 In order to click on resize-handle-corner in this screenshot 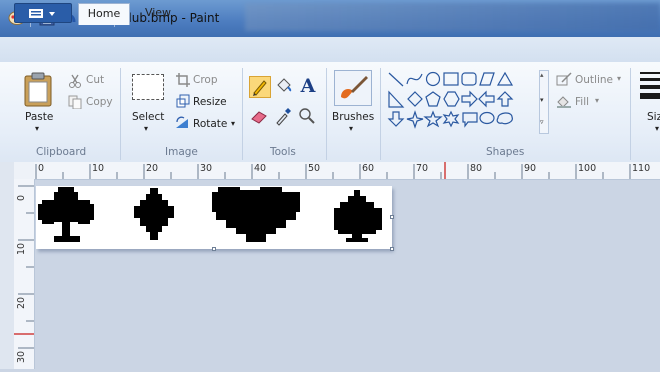, I will do `click(392, 249)`.